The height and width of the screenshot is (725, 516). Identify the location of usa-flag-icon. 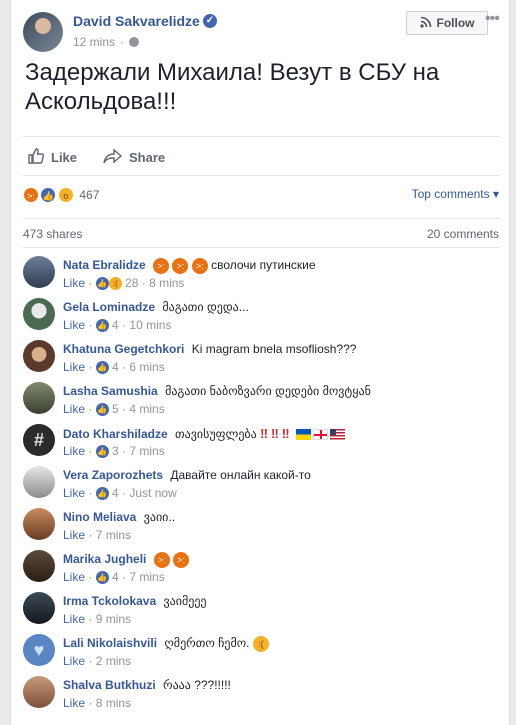
(337, 435).